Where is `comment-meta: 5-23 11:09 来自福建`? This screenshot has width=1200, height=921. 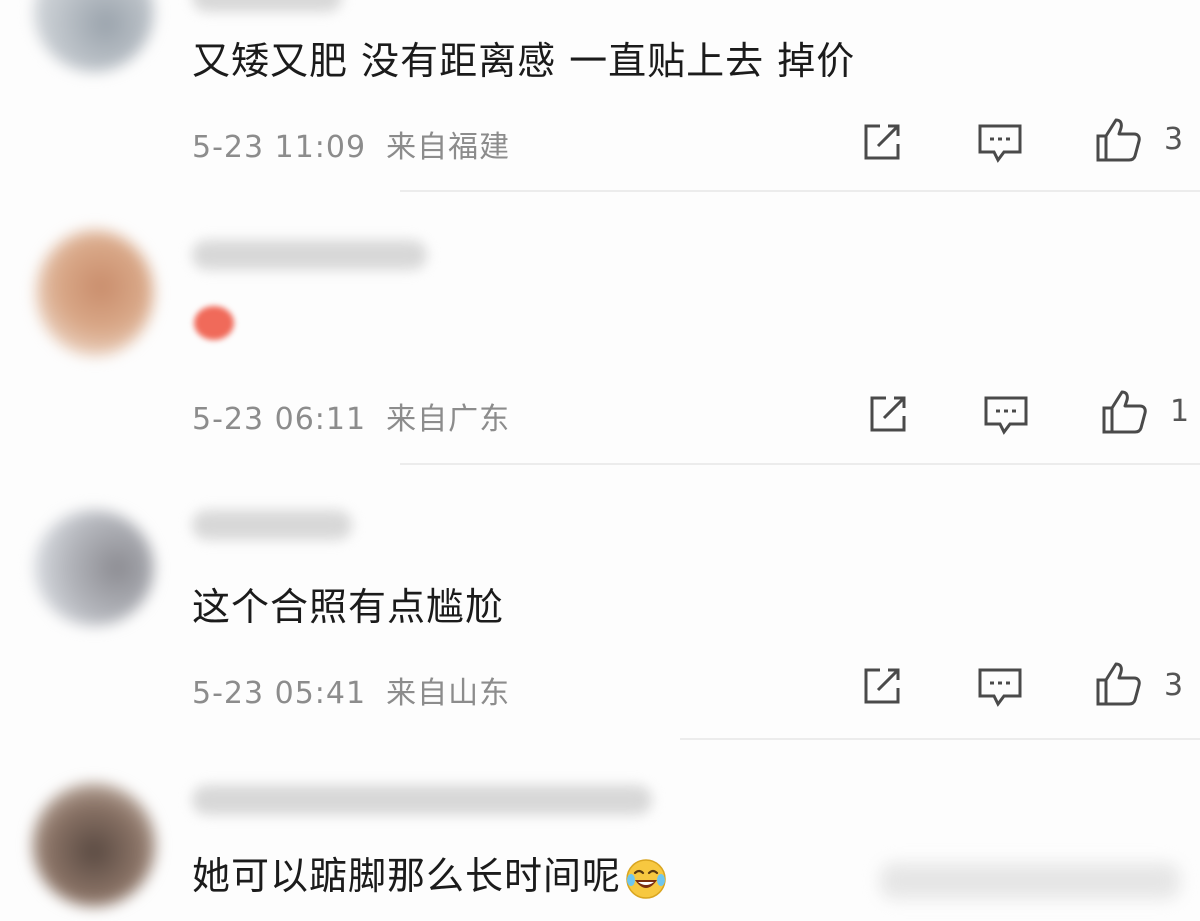
comment-meta: 5-23 11:09 来自福建 is located at coordinates (351, 144).